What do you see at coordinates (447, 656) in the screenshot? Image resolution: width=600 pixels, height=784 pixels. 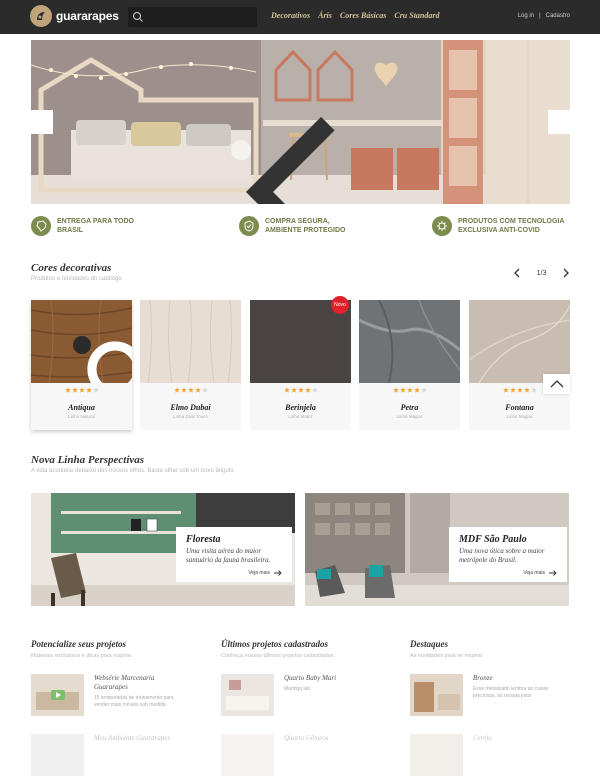 I see `column-subtitle-highlights: As novidades para se inspirar.` at bounding box center [447, 656].